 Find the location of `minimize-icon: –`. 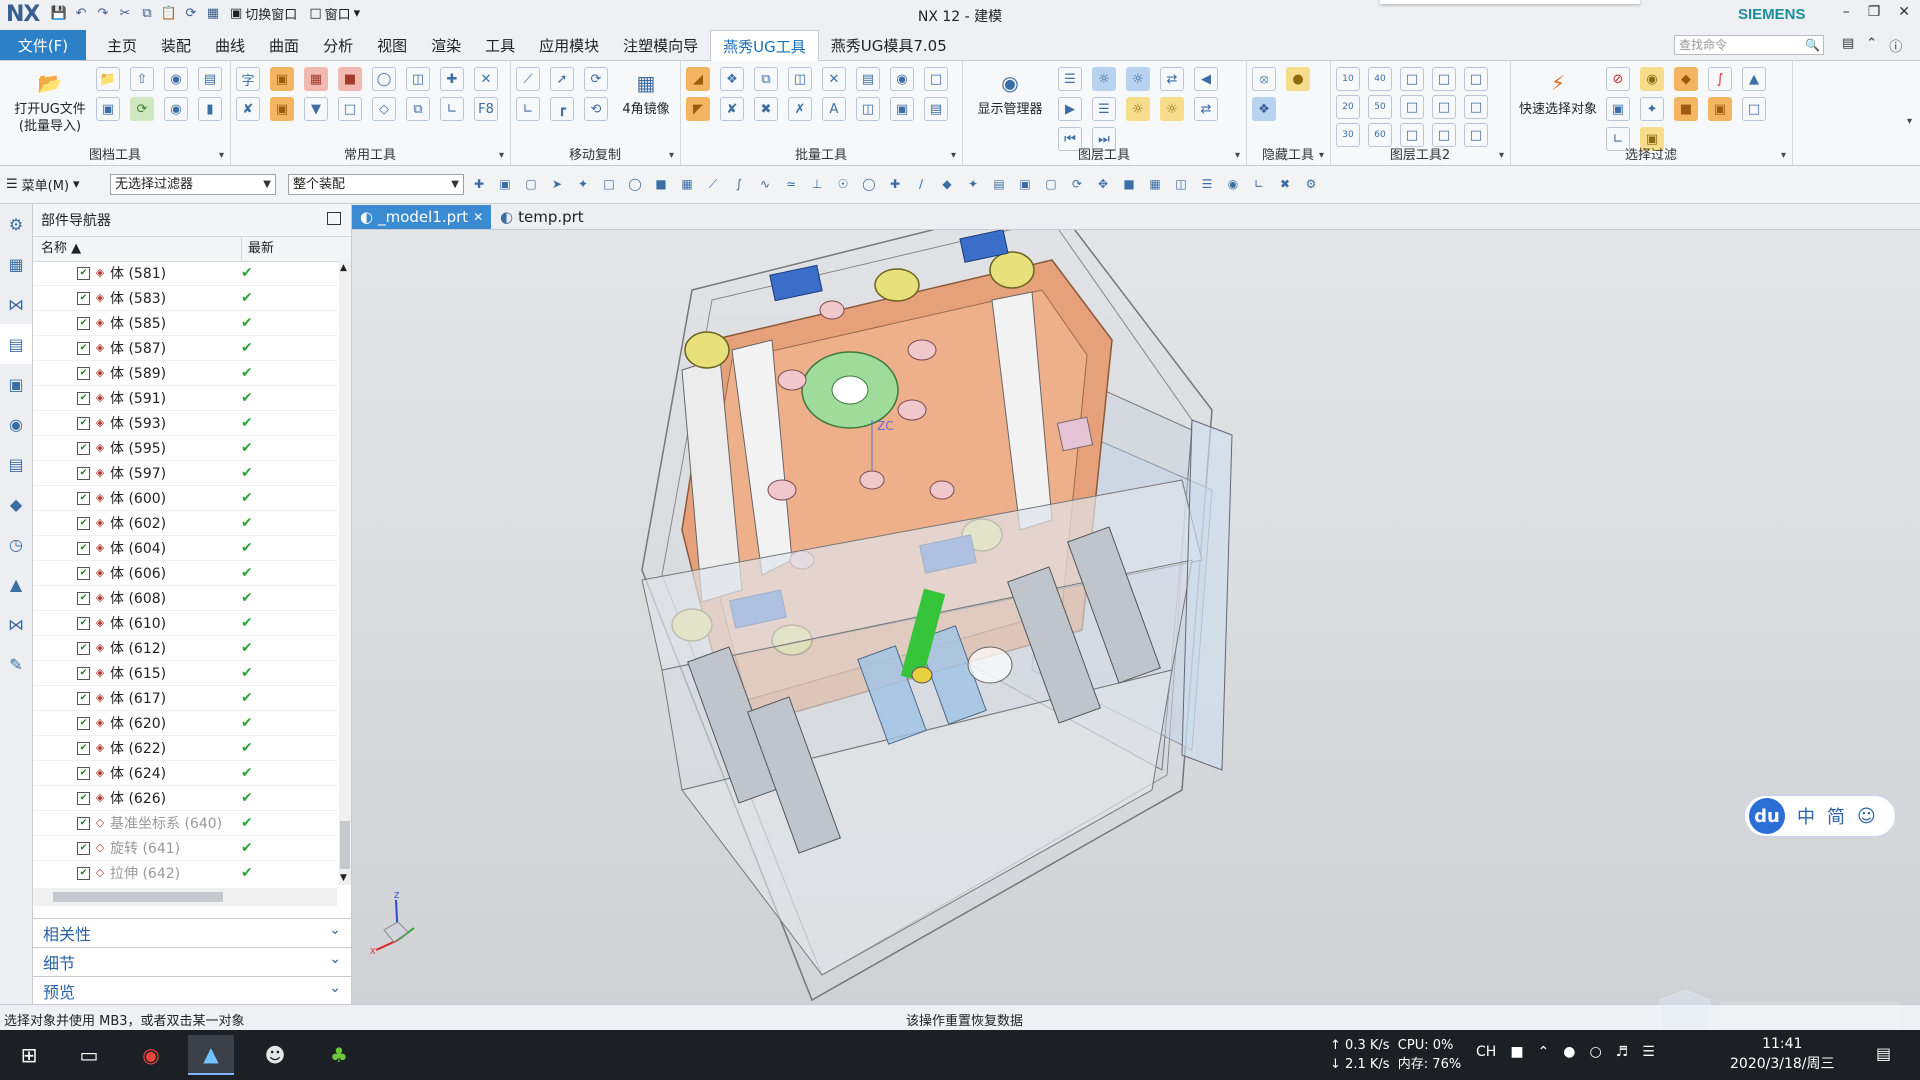

minimize-icon: – is located at coordinates (1846, 12).